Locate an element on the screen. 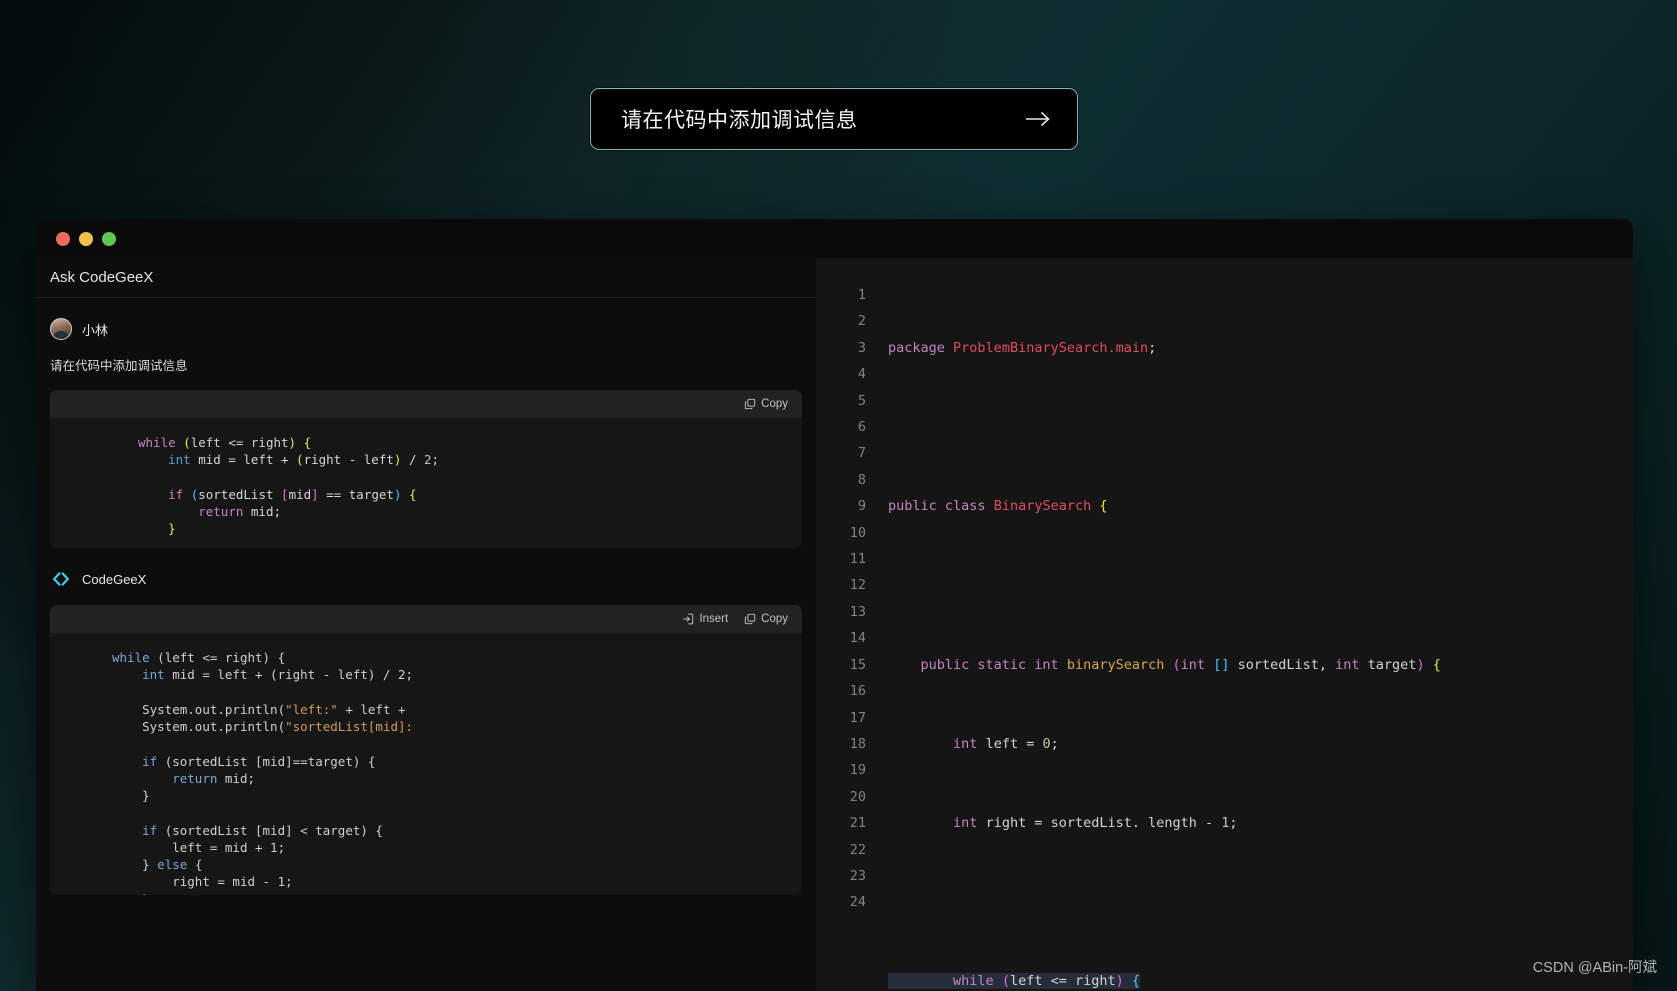 Image resolution: width=1677 pixels, height=991 pixels. prompt-bar: 请在代码中添加调试信息 is located at coordinates (834, 119).